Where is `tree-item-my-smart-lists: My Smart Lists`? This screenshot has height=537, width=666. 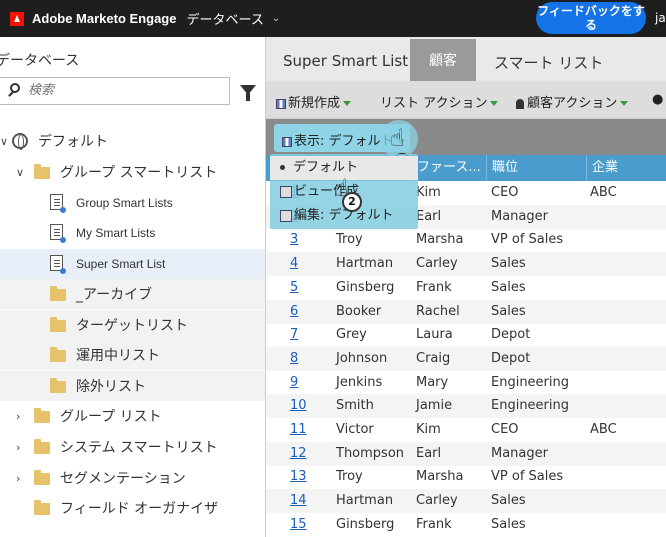 tree-item-my-smart-lists: My Smart Lists is located at coordinates (132, 233).